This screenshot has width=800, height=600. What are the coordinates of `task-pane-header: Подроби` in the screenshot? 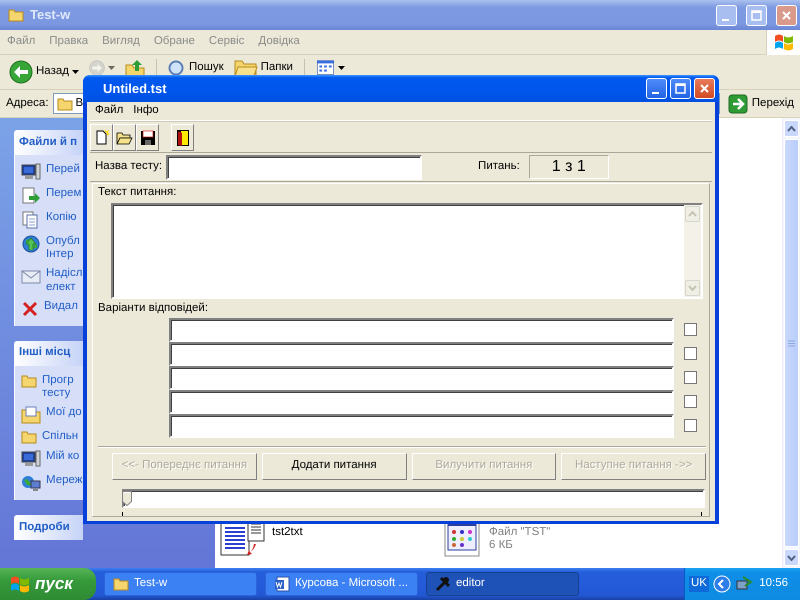 It's located at (48, 527).